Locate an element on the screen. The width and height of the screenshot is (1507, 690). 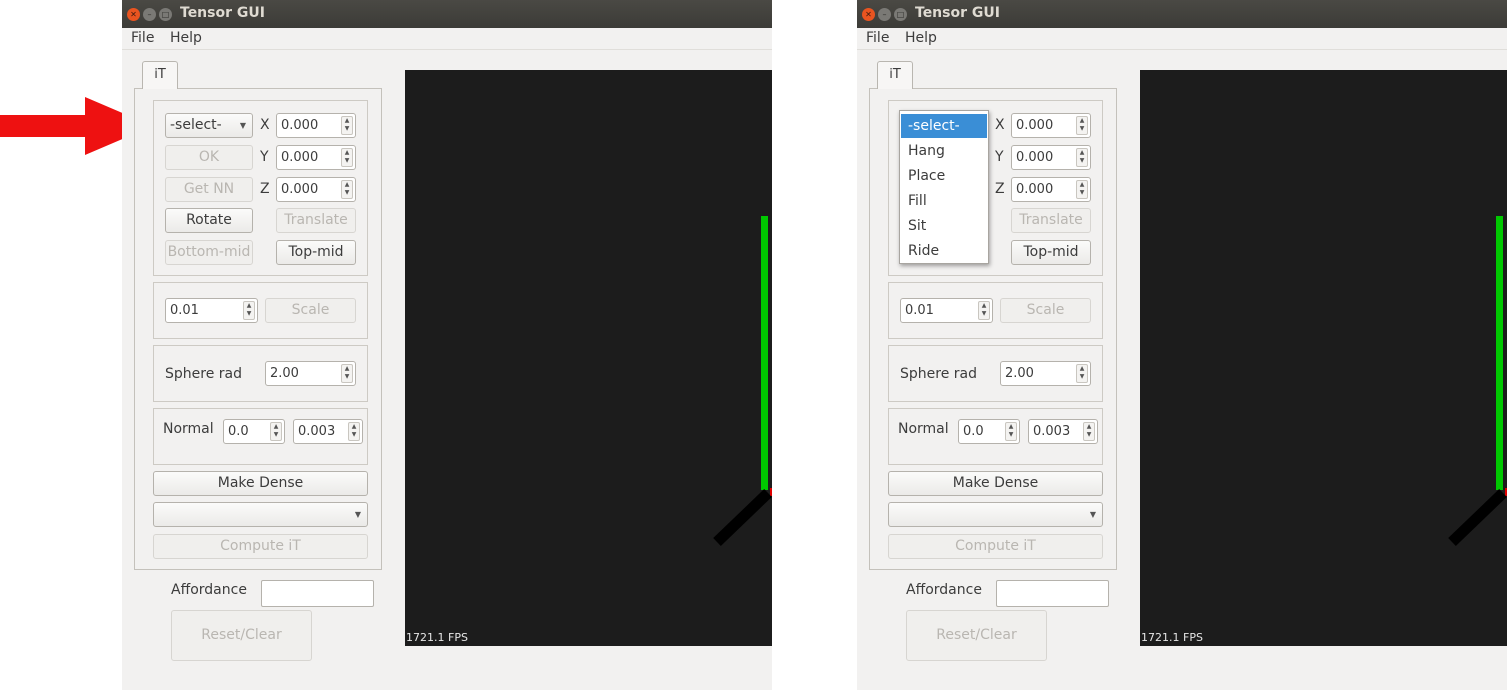
bottom-mid-button: Bottom-mid is located at coordinates (209, 252).